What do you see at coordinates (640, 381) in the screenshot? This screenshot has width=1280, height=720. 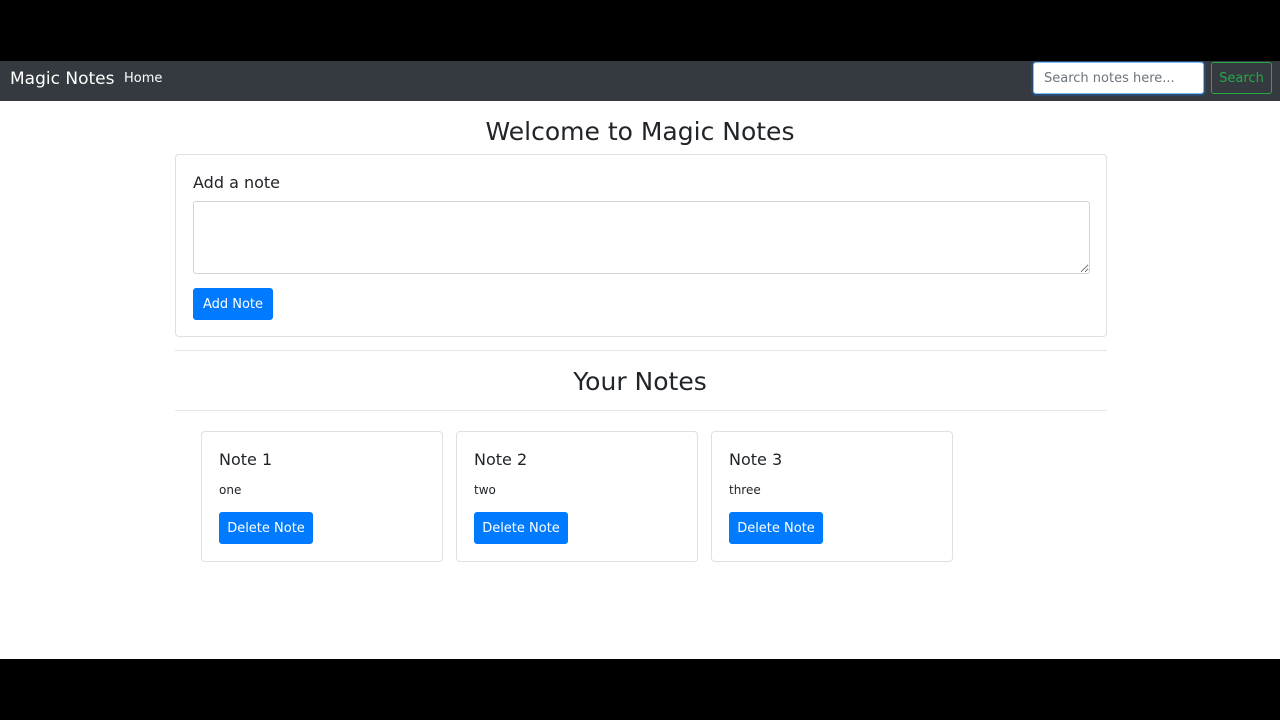 I see `notes-heading: Your Notes` at bounding box center [640, 381].